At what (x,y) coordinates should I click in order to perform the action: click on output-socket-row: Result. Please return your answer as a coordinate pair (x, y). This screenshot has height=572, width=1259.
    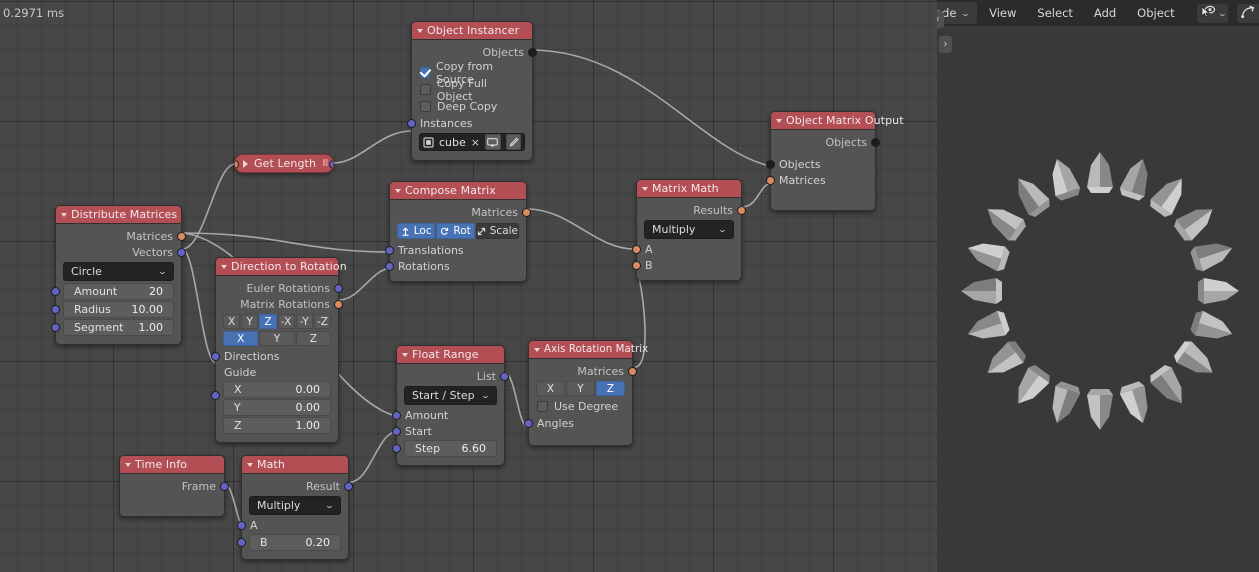
    Looking at the image, I should click on (297, 486).